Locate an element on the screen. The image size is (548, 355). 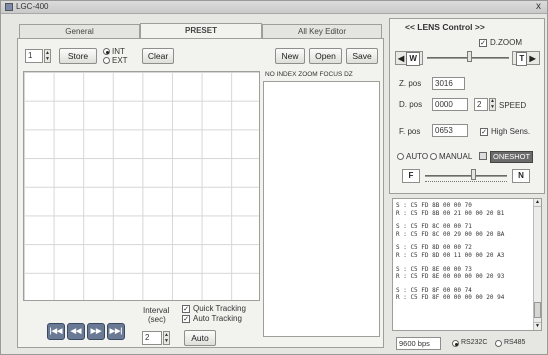
quick-tracking-label: Quick Tracking is located at coordinates (219, 308).